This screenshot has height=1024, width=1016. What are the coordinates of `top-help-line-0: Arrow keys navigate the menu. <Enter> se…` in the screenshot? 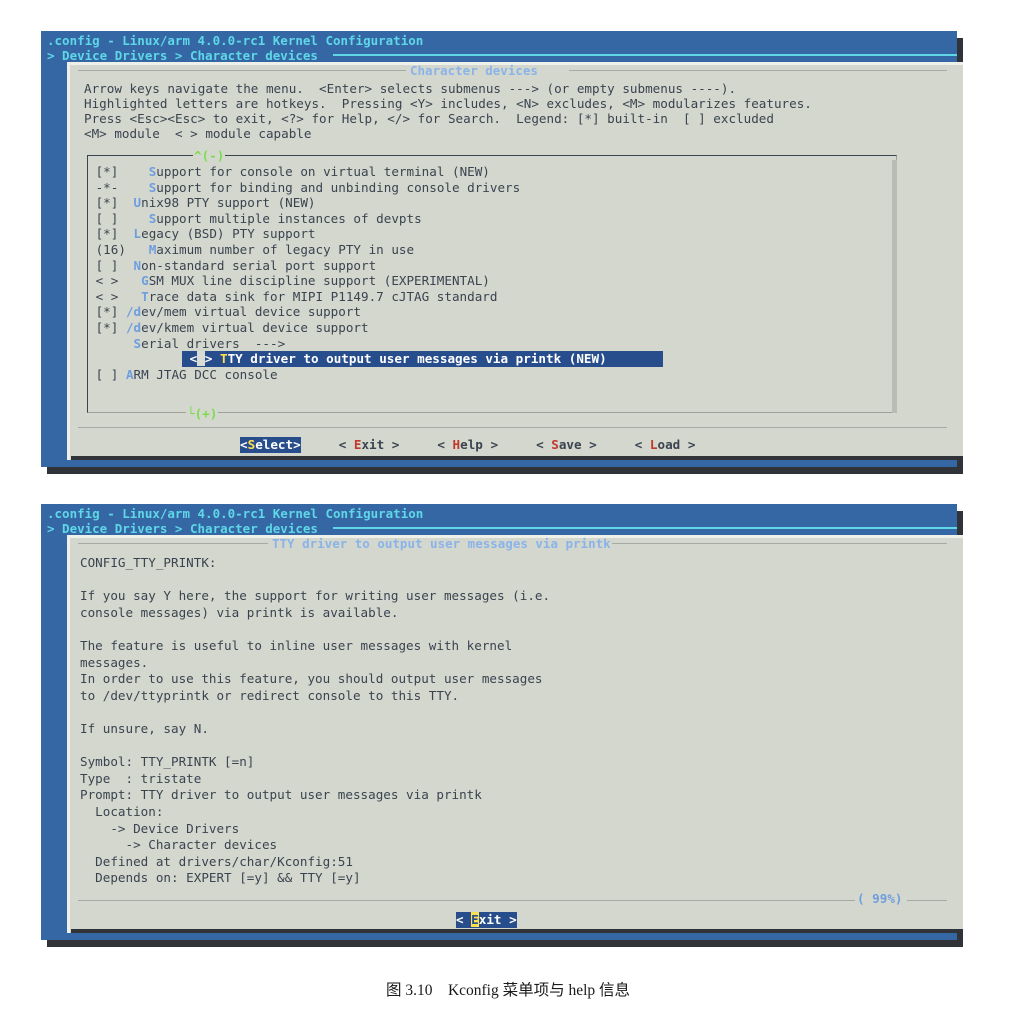 It's located at (410, 88).